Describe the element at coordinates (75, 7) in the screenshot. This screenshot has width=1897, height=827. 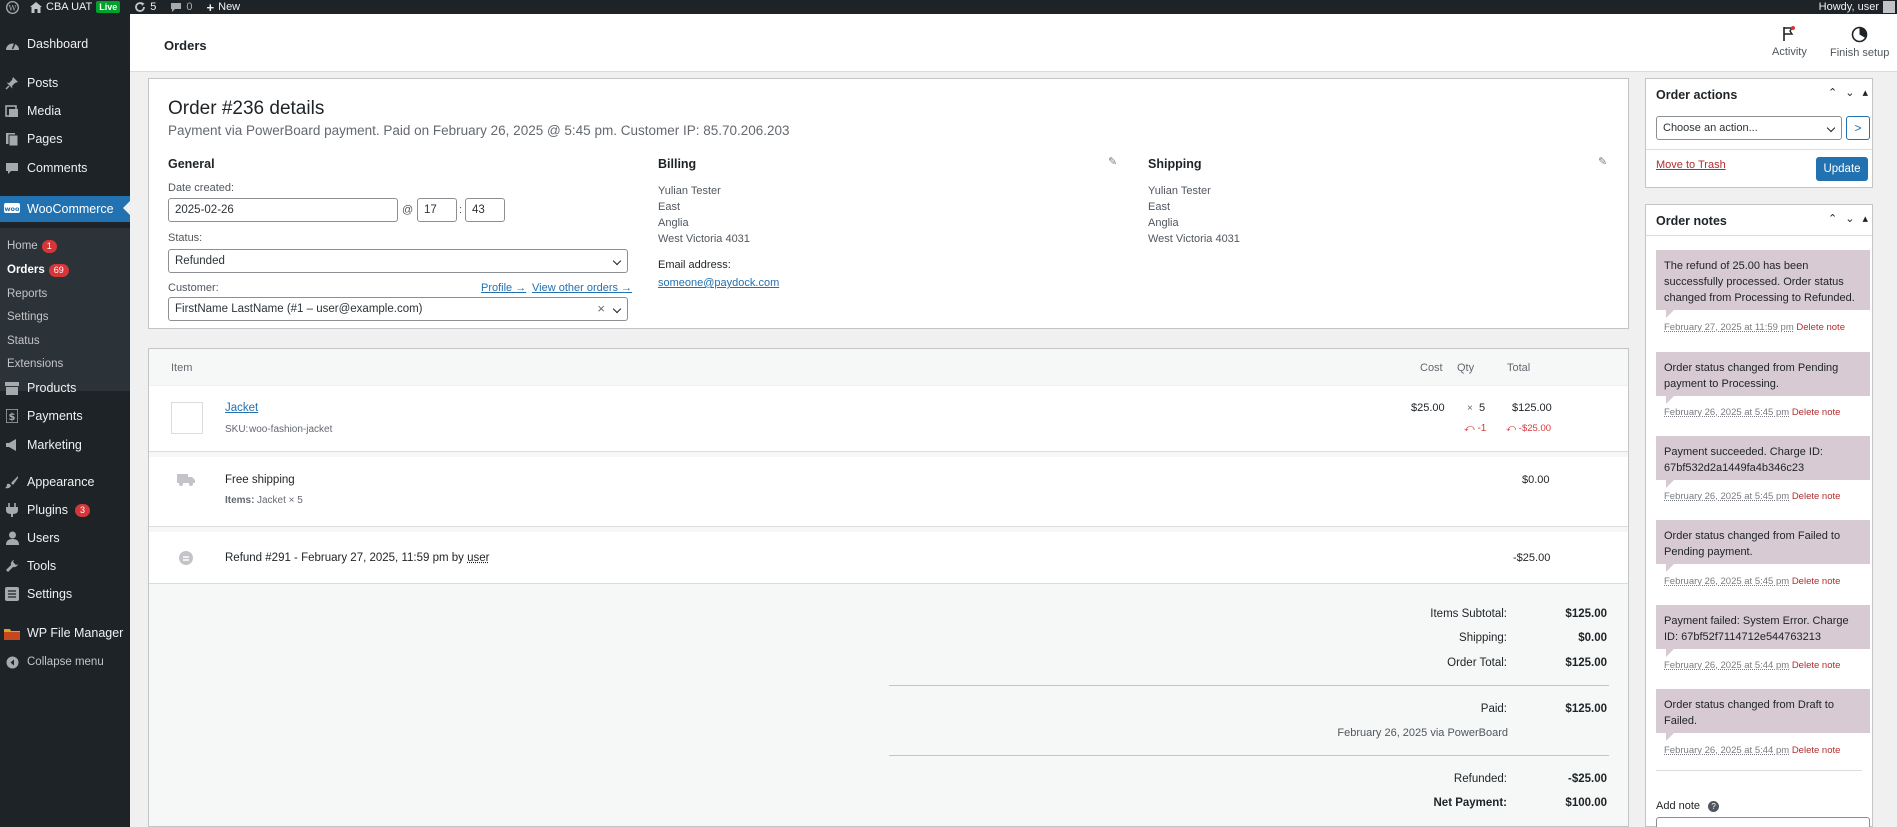
I see `site-name-link: CBA UAT Live` at that location.